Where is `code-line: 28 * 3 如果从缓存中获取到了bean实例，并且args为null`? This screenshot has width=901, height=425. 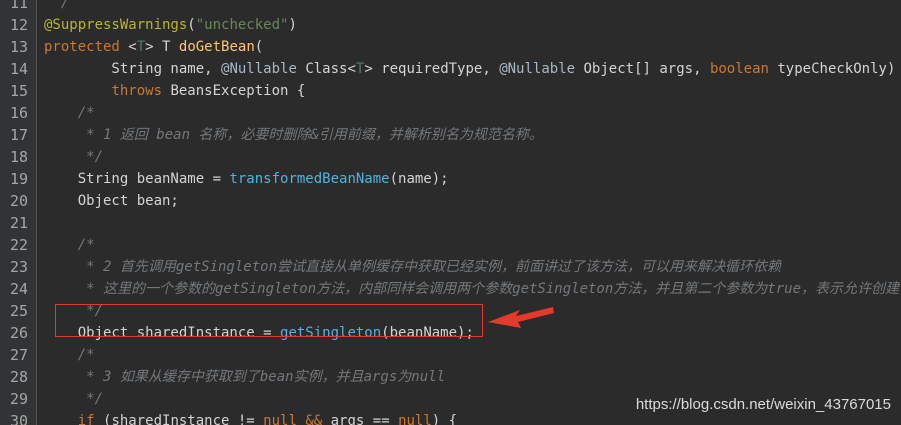
code-line: 28 * 3 如果从缓存中获取到了bean实例，并且args为null is located at coordinates (450, 377).